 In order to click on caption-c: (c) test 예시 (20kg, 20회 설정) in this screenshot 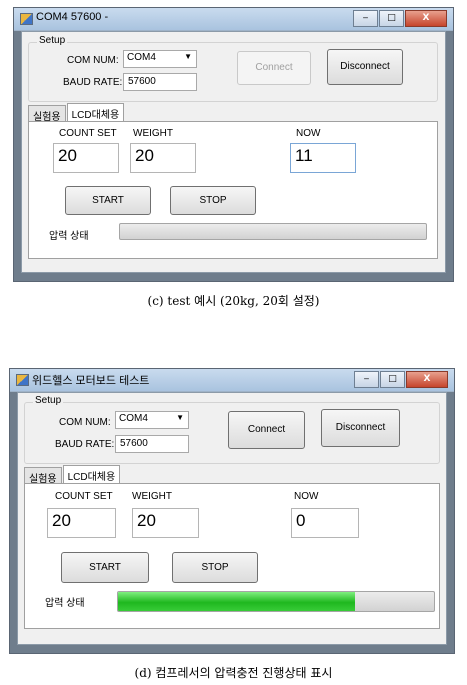, I will do `click(233, 301)`.